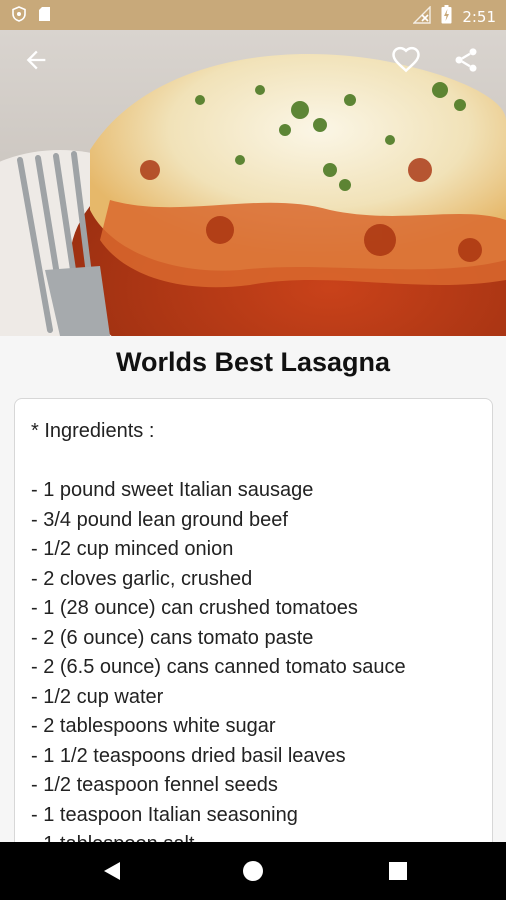  Describe the element at coordinates (132, 549) in the screenshot. I see `ingredient-item: - 1/2 cup minced onion` at that location.